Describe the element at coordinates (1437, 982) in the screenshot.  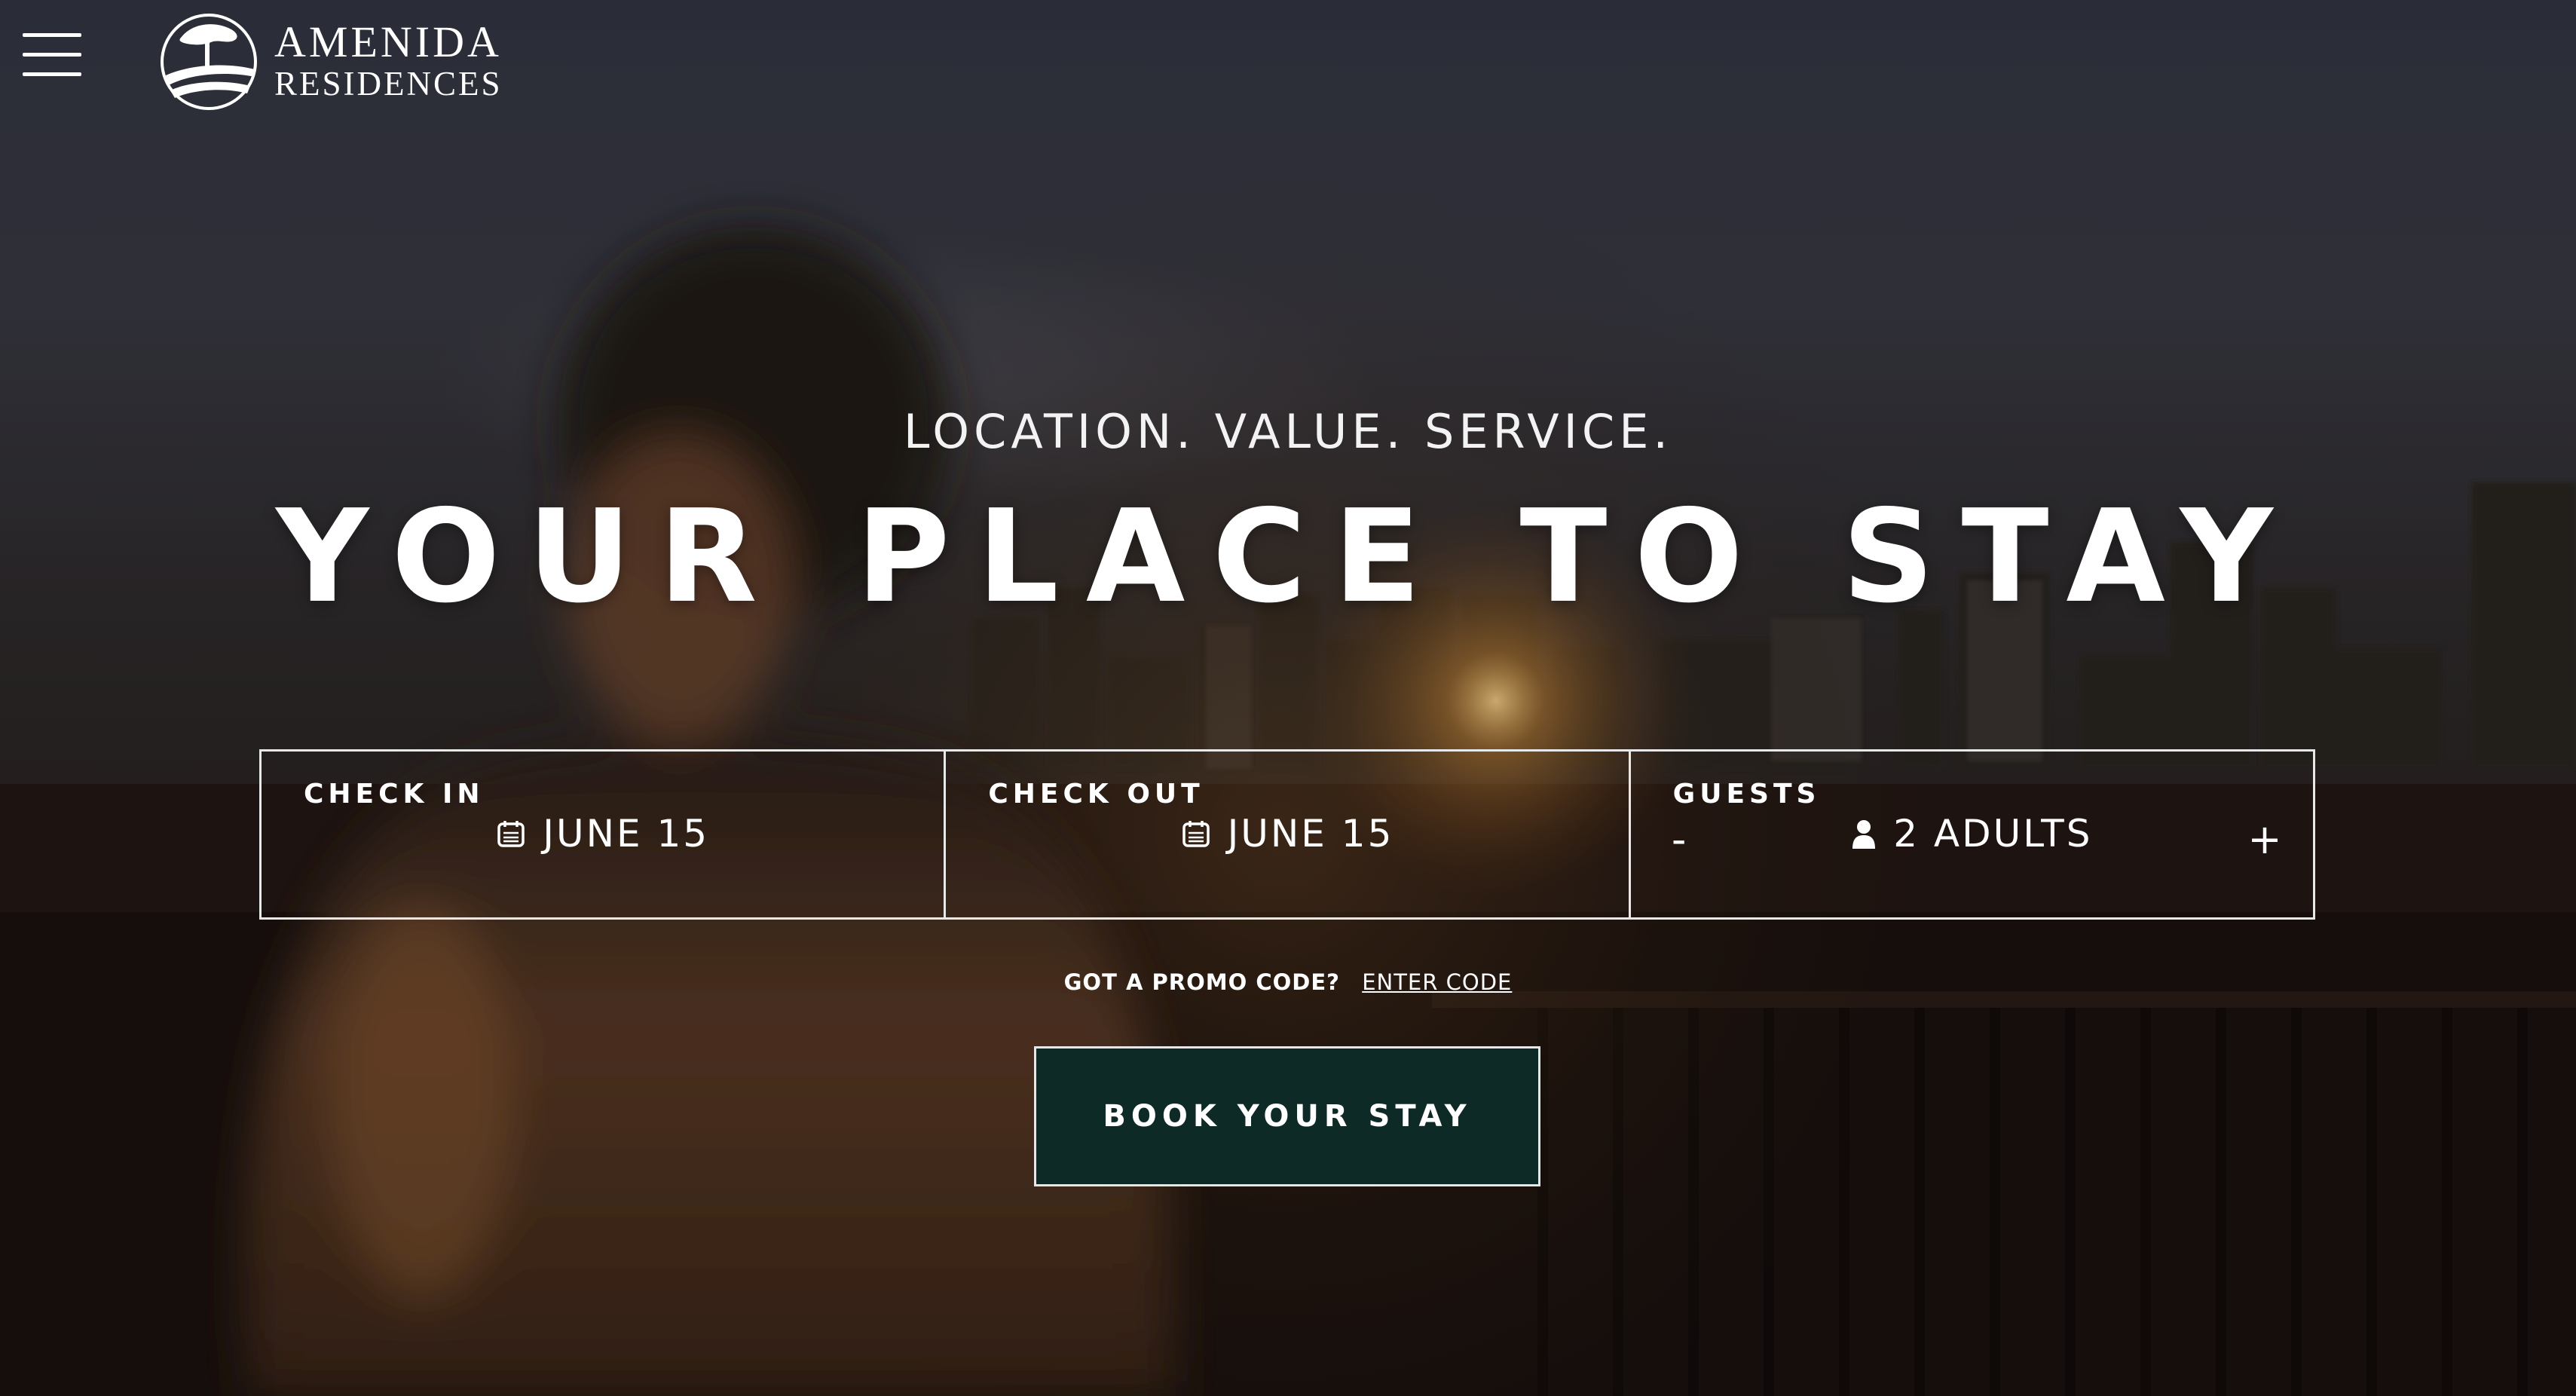
I see `enter-code-link: ENTER CODE` at that location.